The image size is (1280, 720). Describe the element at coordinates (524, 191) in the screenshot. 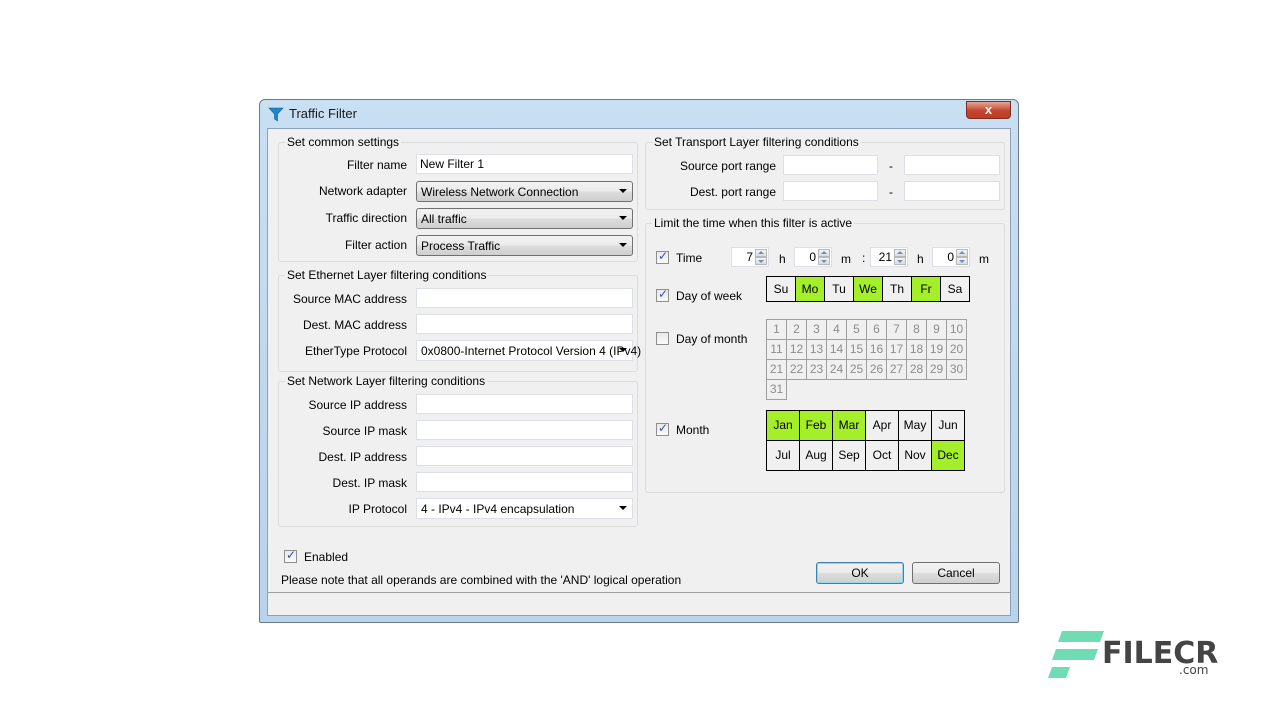

I see `network-adapter-select: Wireless Network Connection` at that location.